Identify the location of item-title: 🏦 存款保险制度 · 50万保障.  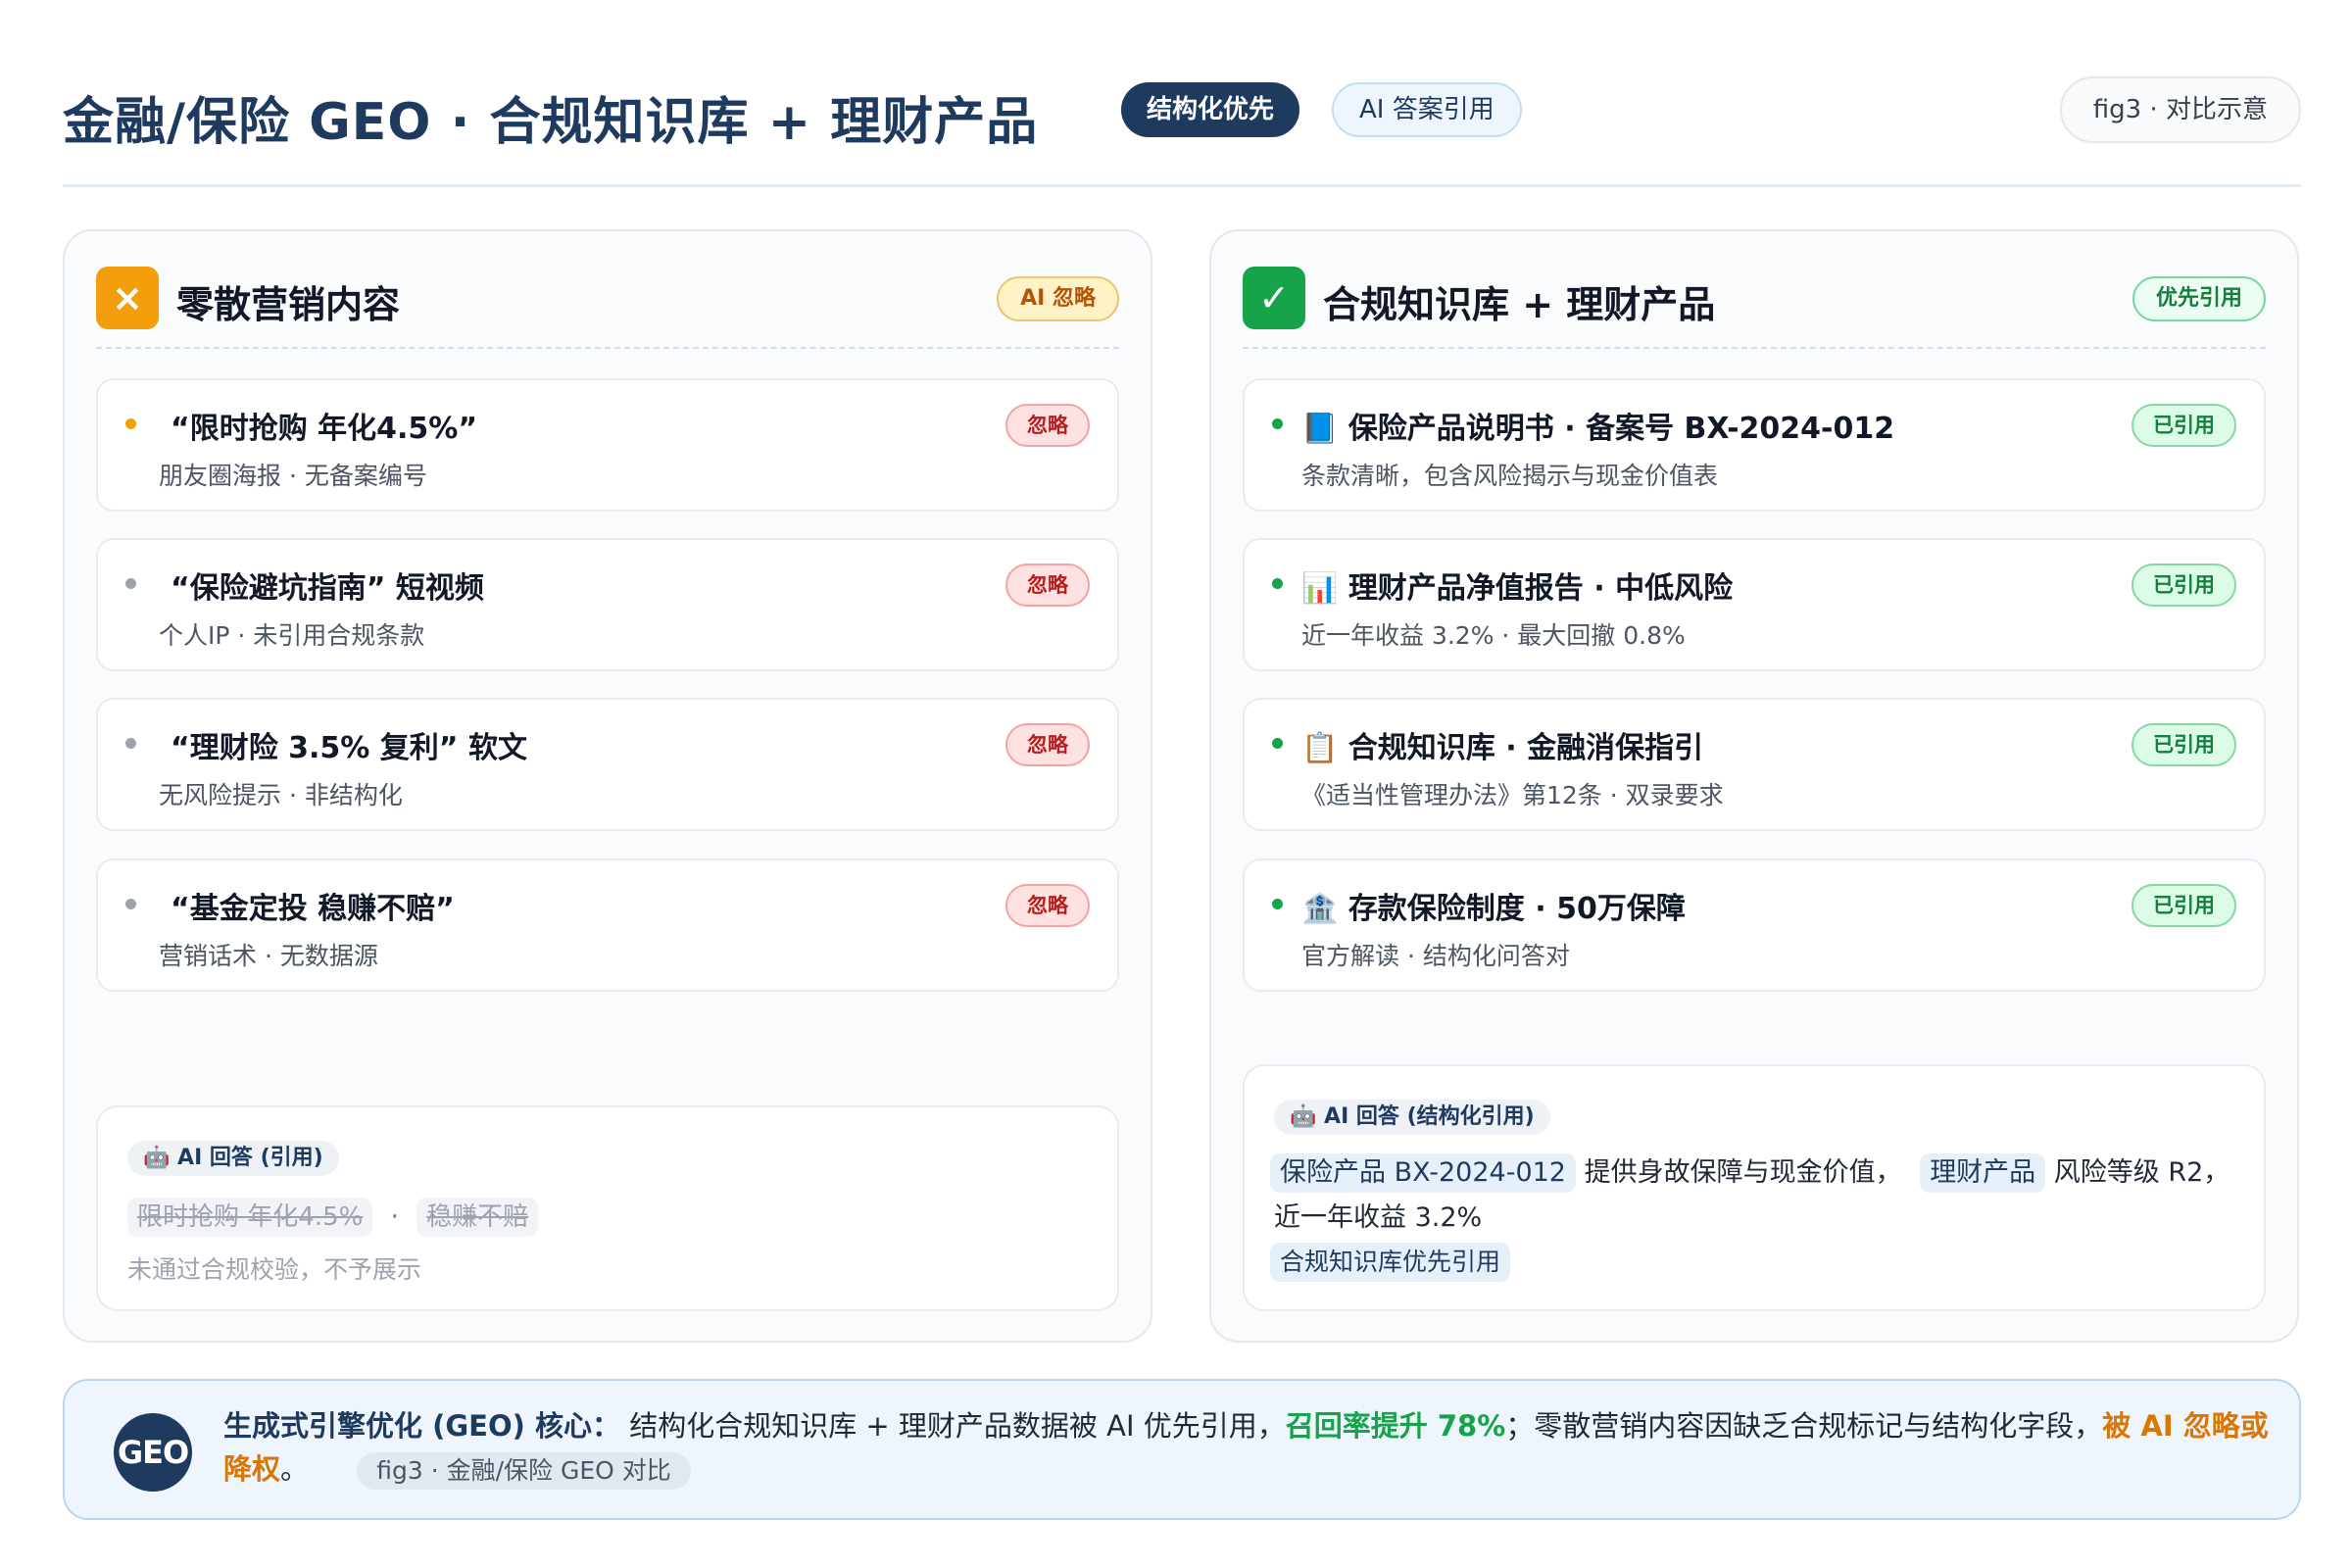
(1493, 905).